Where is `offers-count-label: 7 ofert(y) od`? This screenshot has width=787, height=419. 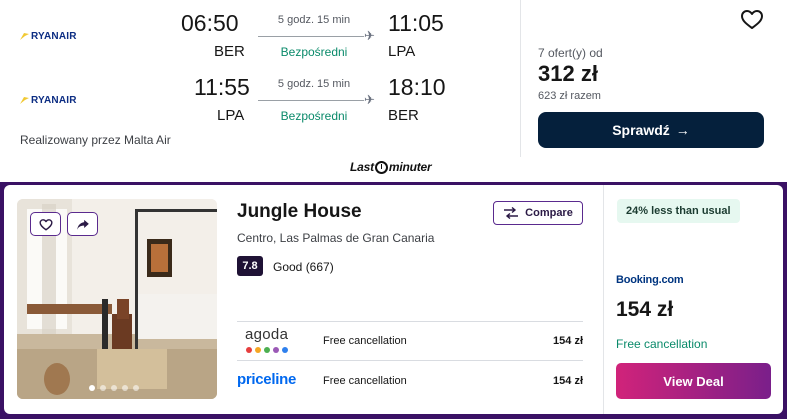
offers-count-label: 7 ofert(y) od is located at coordinates (570, 53).